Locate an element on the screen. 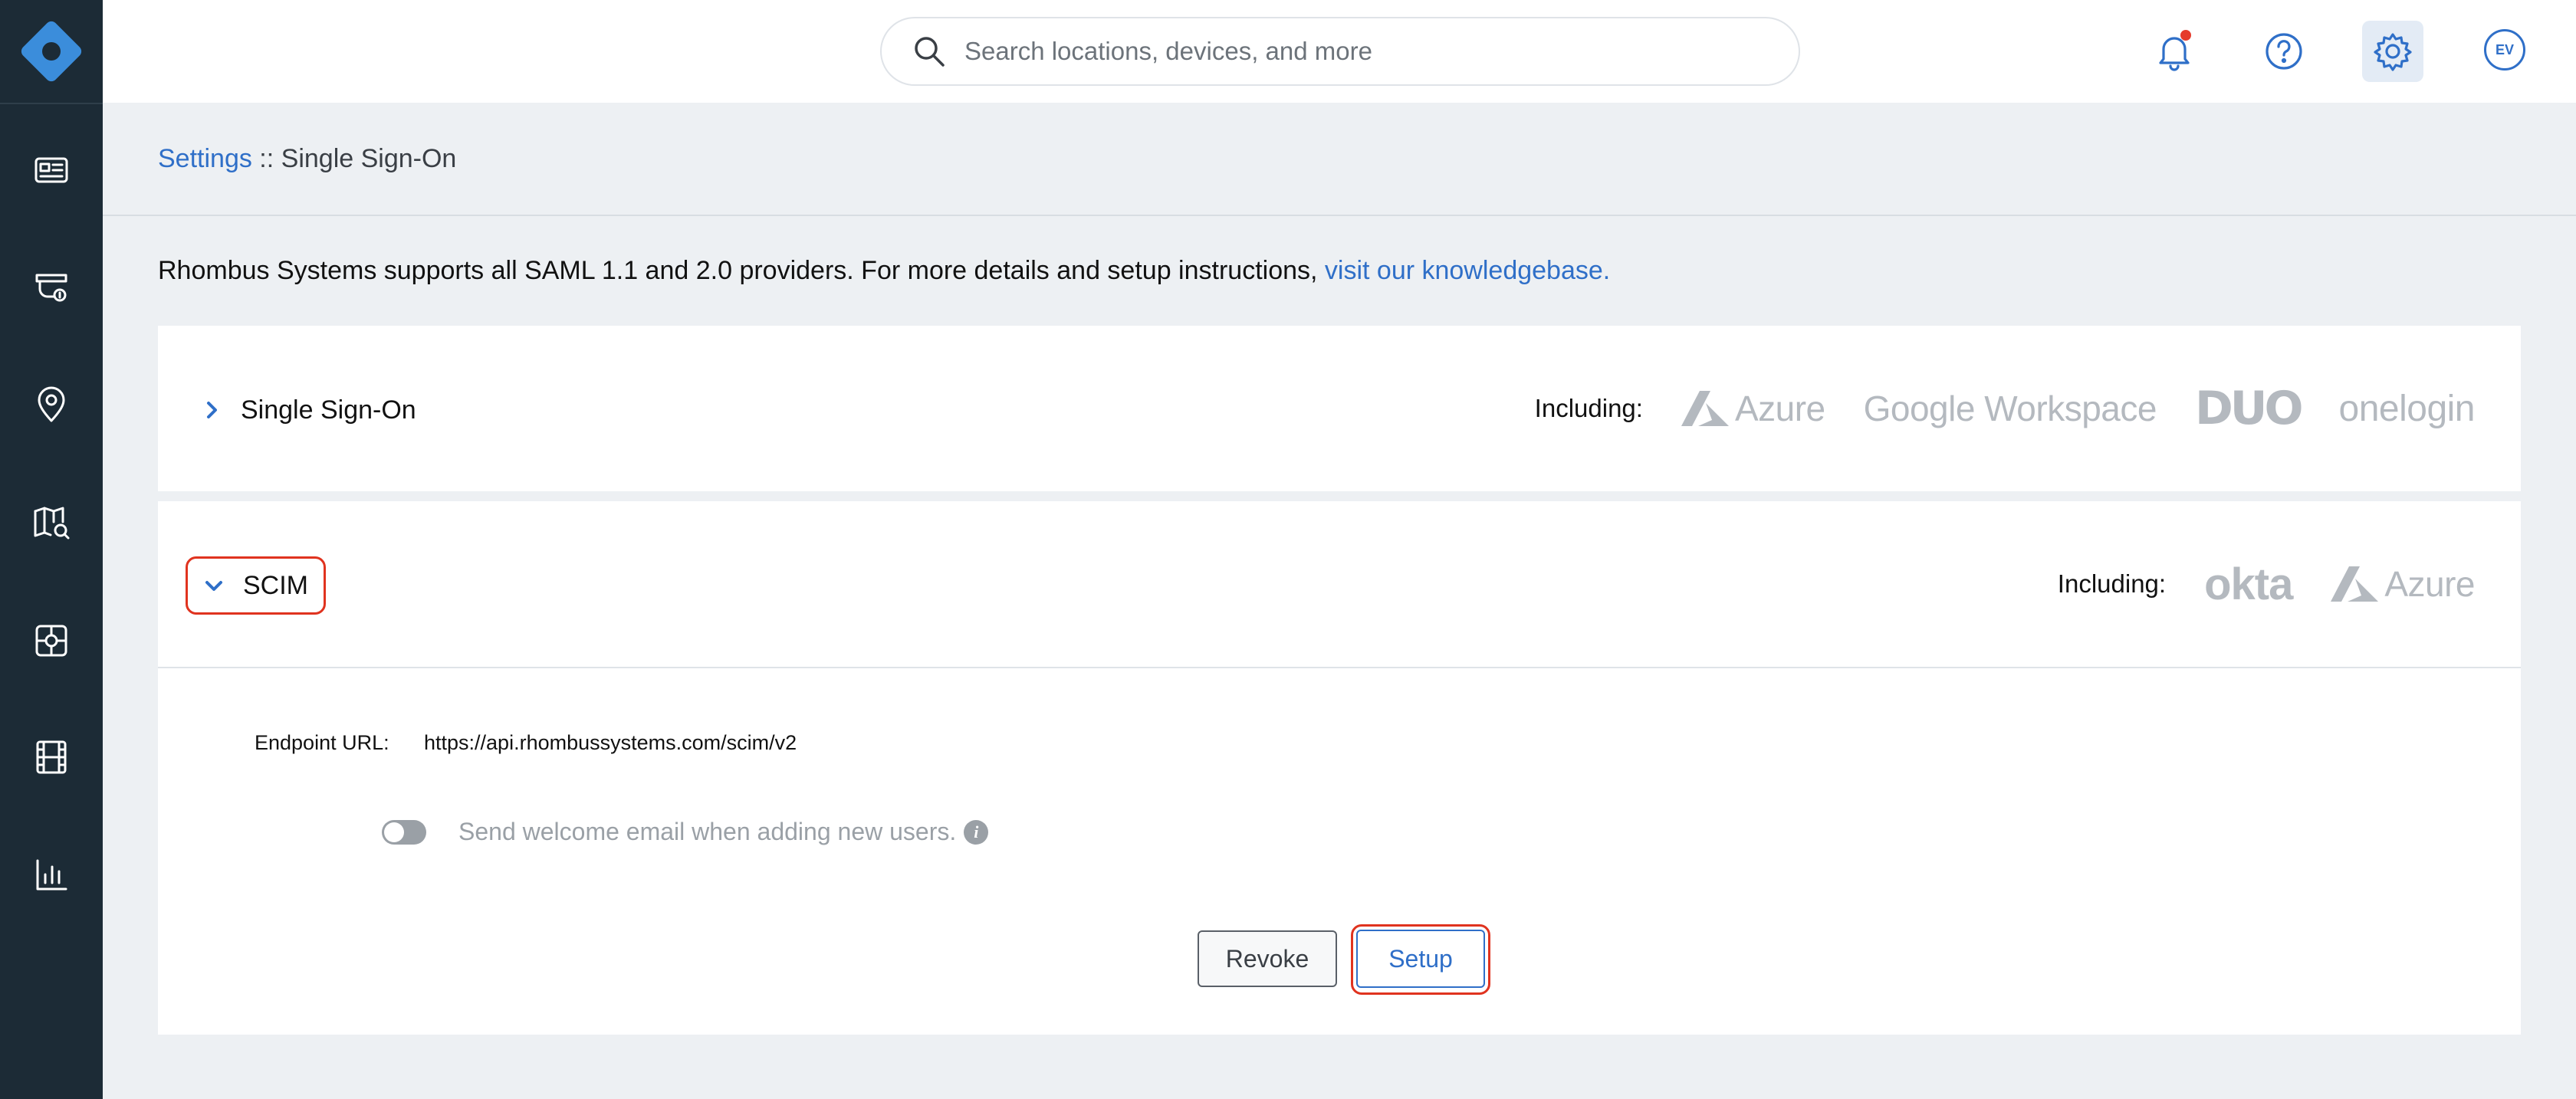 The image size is (2576, 1099). sso-including-label: Including: is located at coordinates (1589, 408).